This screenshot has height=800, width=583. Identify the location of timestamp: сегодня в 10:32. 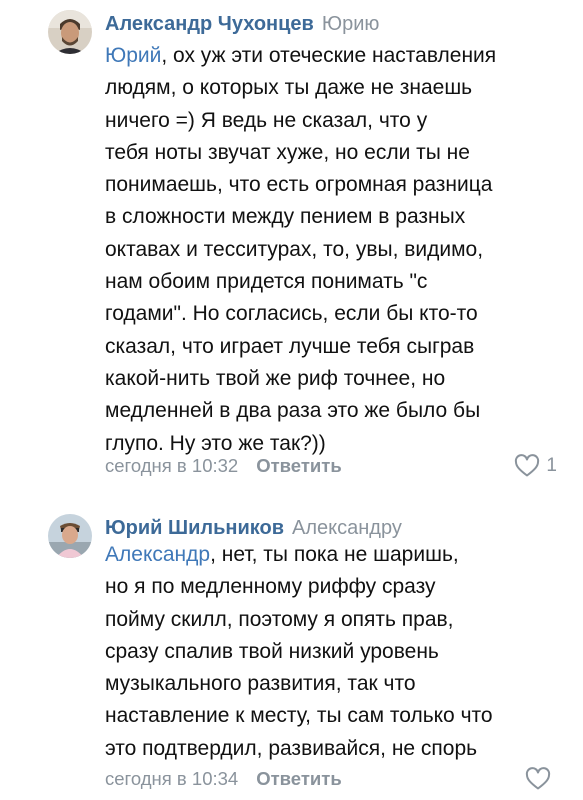
(171, 465).